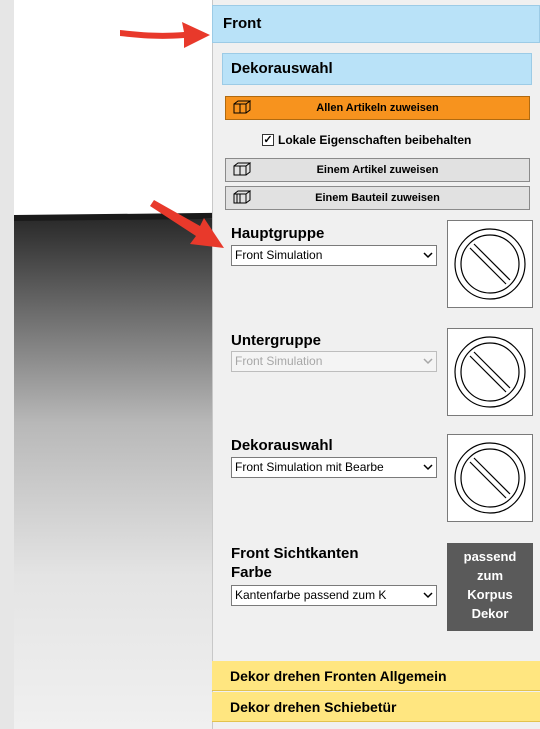 The height and width of the screenshot is (729, 540). What do you see at coordinates (278, 233) in the screenshot?
I see `hauptgruppe-label: Hauptgruppe` at bounding box center [278, 233].